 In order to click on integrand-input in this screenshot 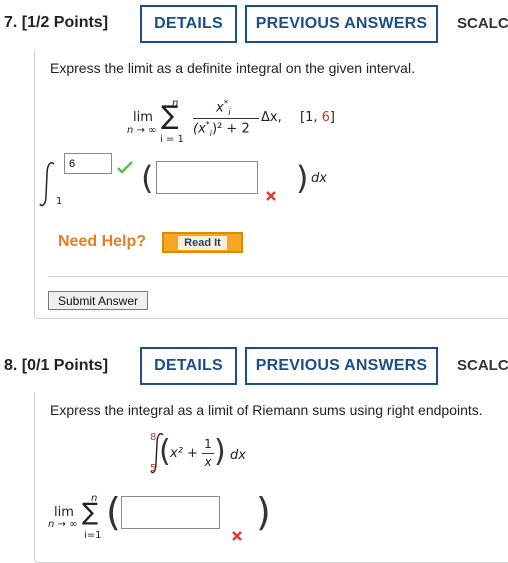, I will do `click(207, 177)`.